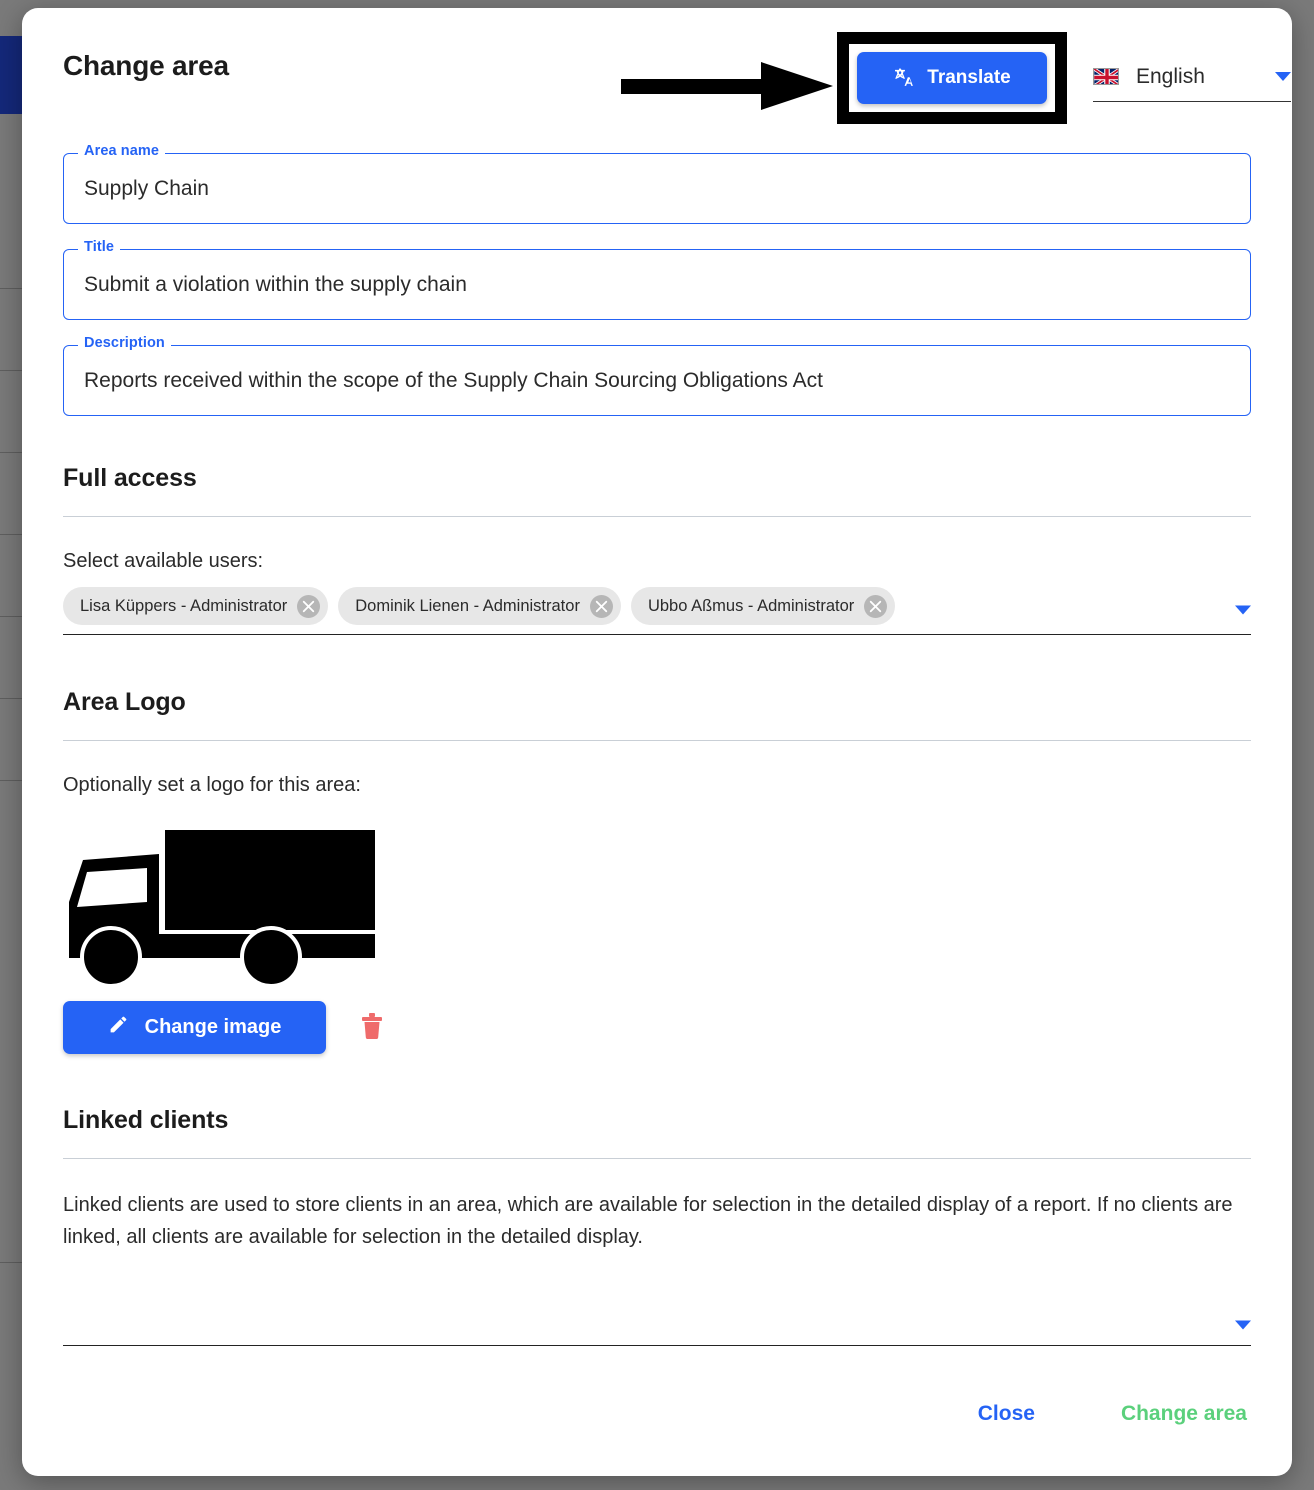  I want to click on change-image-label: Change image, so click(213, 1027).